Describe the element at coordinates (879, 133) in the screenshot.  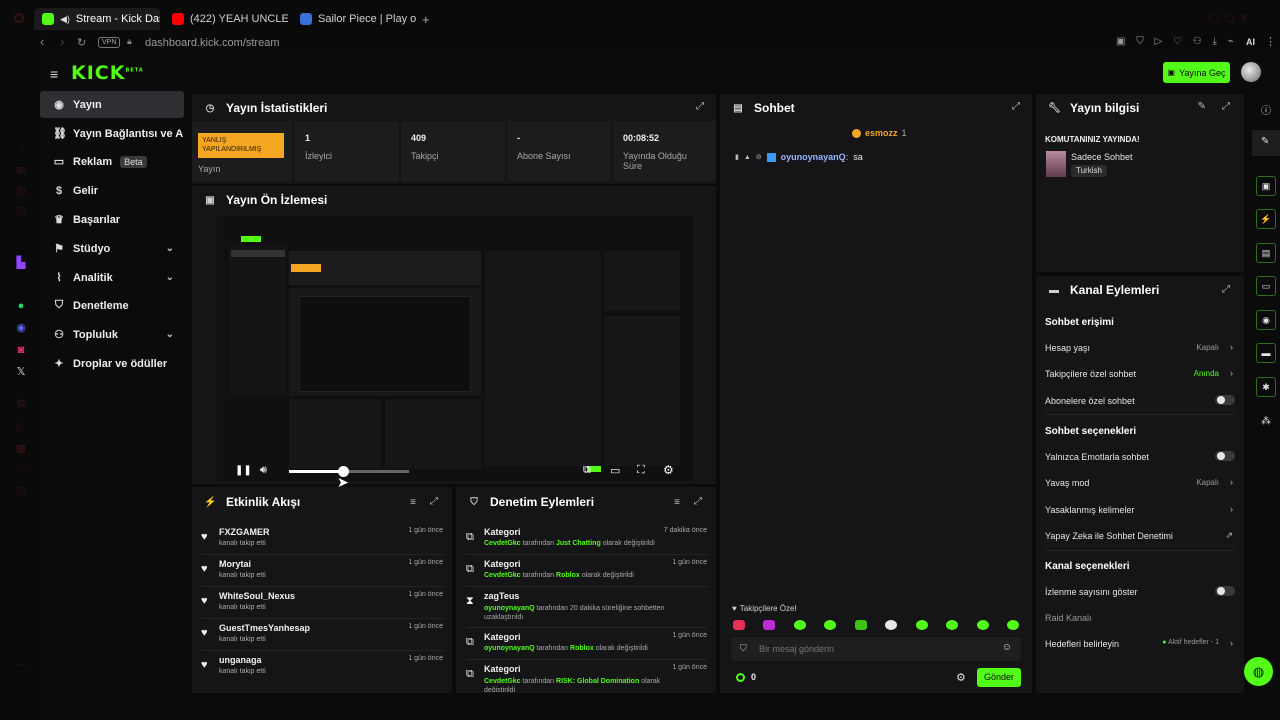
I see `pinned-viewer: esmozz 1` at that location.